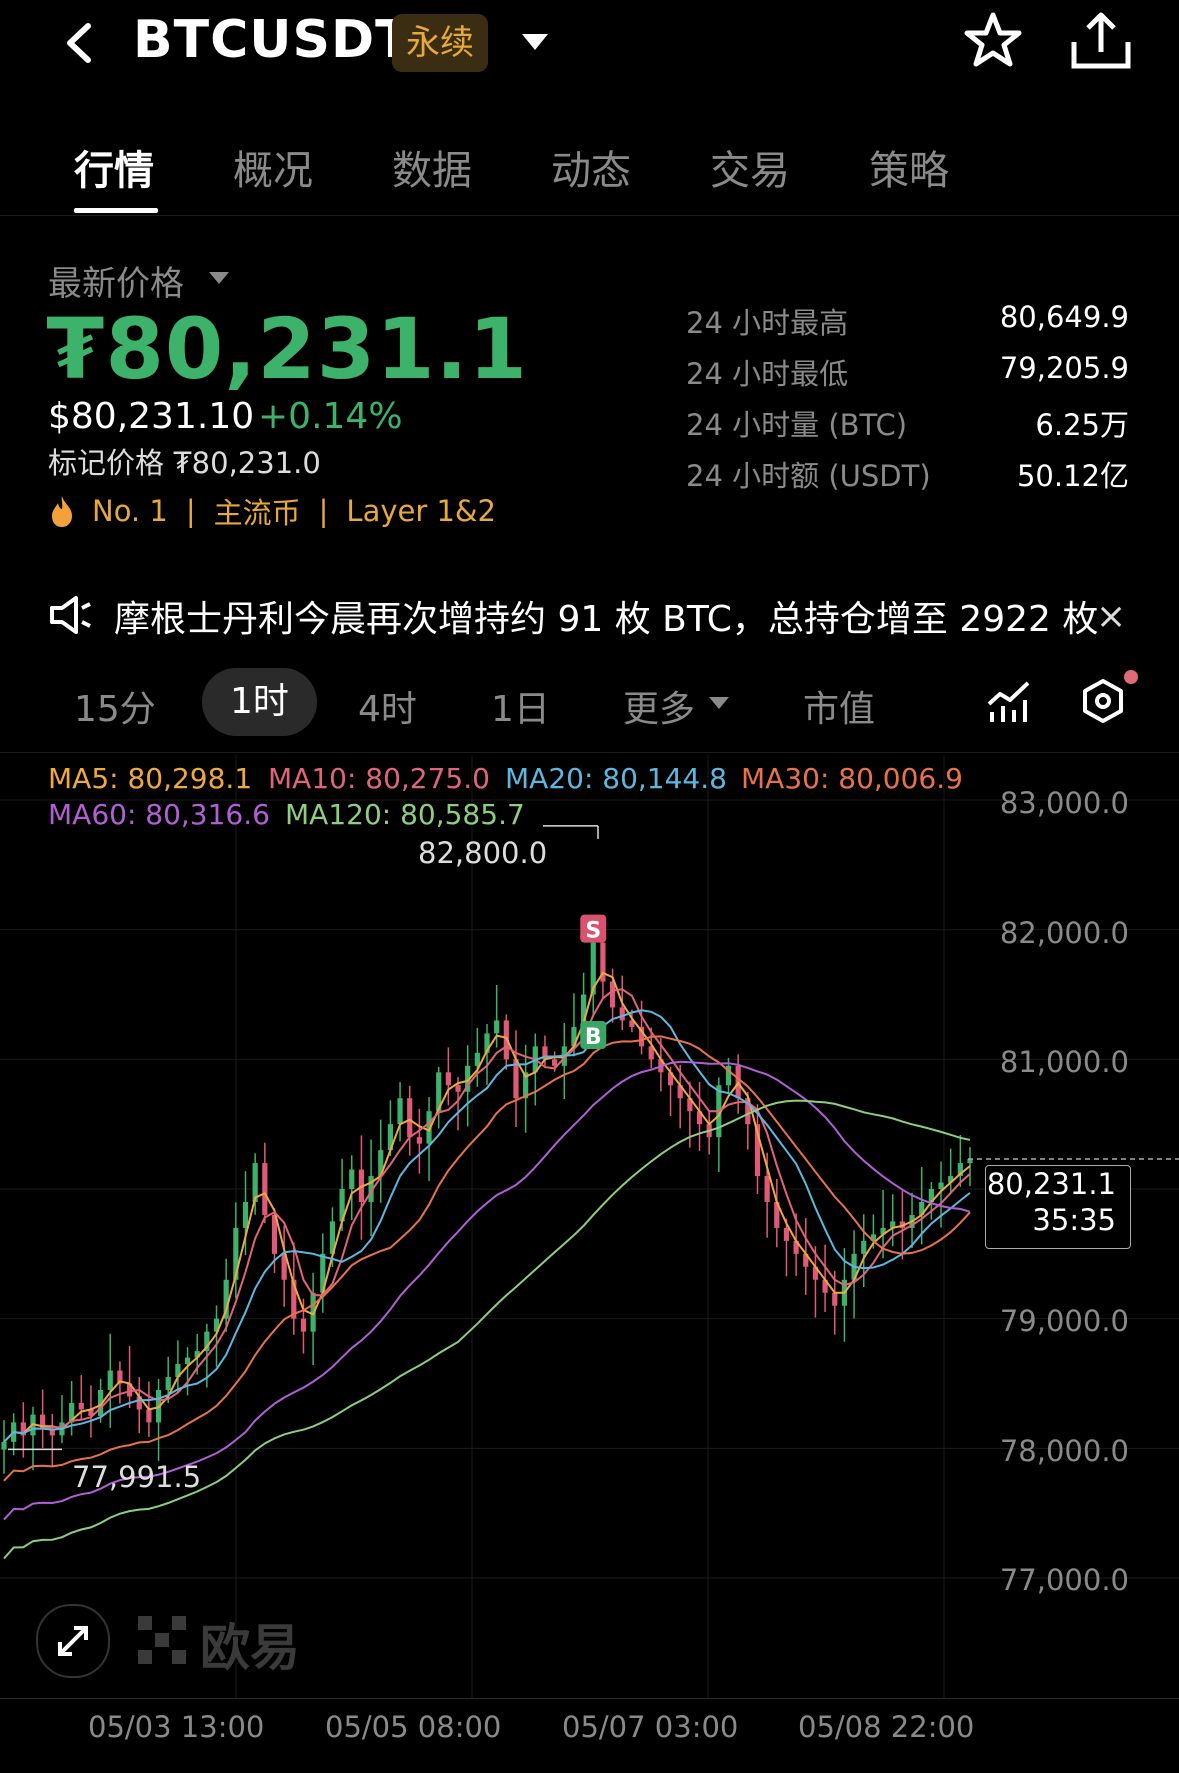 The image size is (1179, 1773). Describe the element at coordinates (767, 323) in the screenshot. I see `stat-24h-high-label: 24 小时最高` at that location.